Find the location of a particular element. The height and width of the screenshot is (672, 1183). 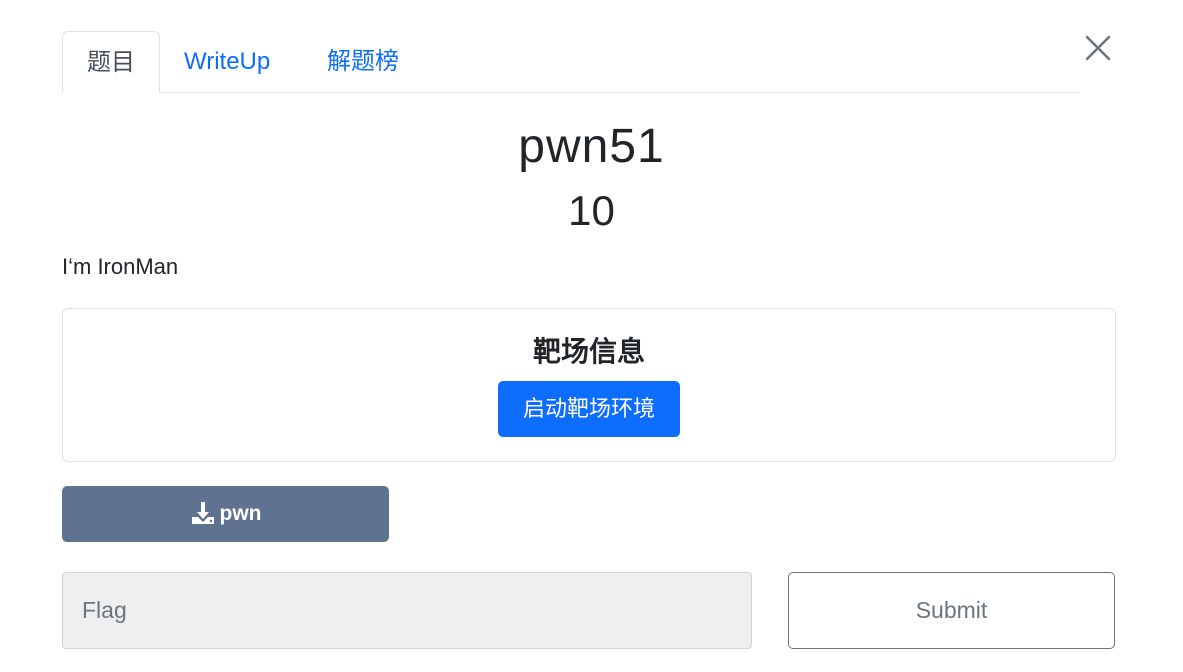

download-file-label: pwn is located at coordinates (240, 513).